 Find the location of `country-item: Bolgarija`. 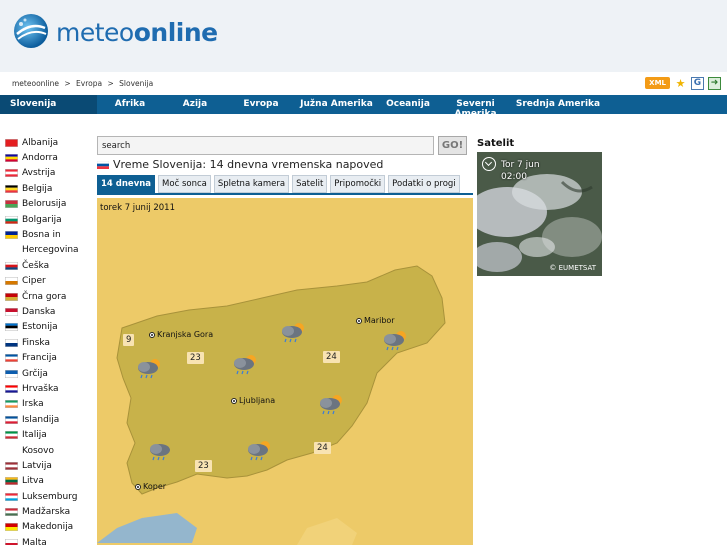

country-item: Bolgarija is located at coordinates (48, 219).